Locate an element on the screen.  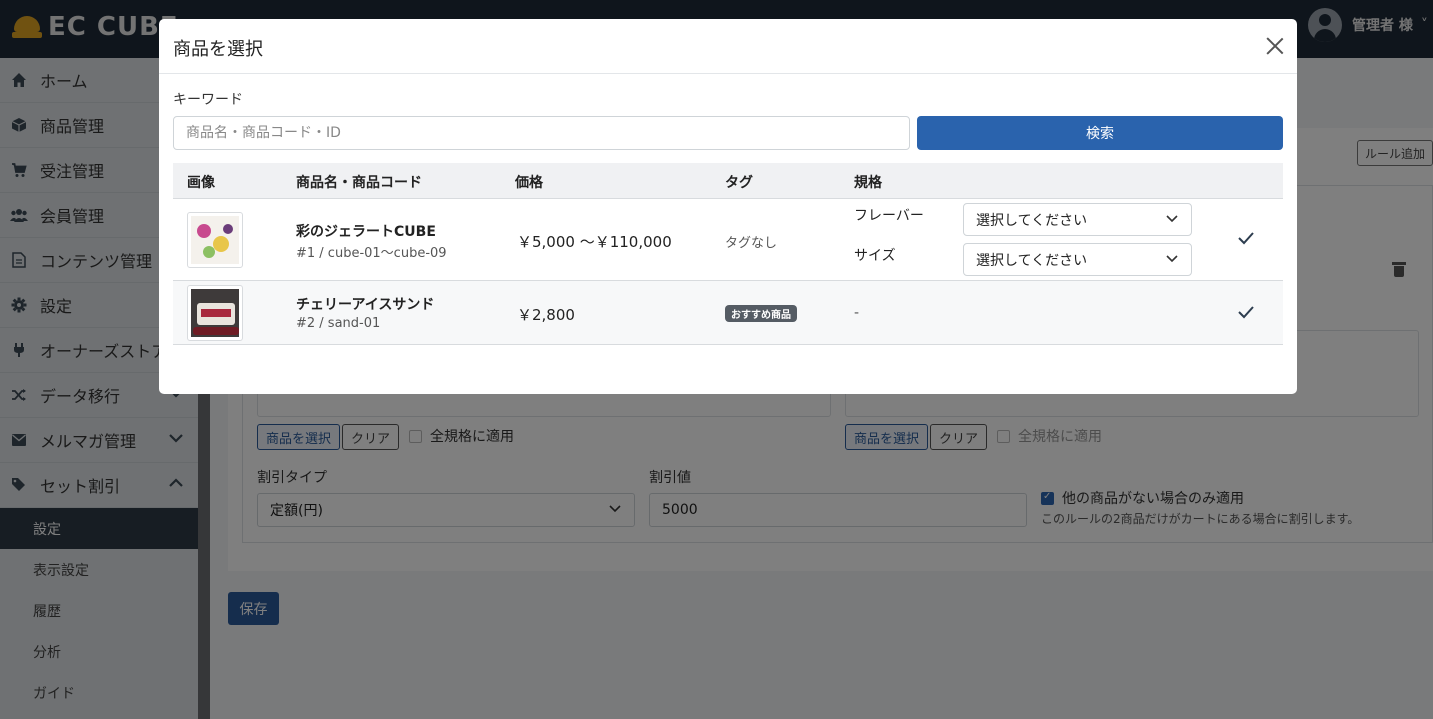
modal-header: 商品を選択 is located at coordinates (728, 46).